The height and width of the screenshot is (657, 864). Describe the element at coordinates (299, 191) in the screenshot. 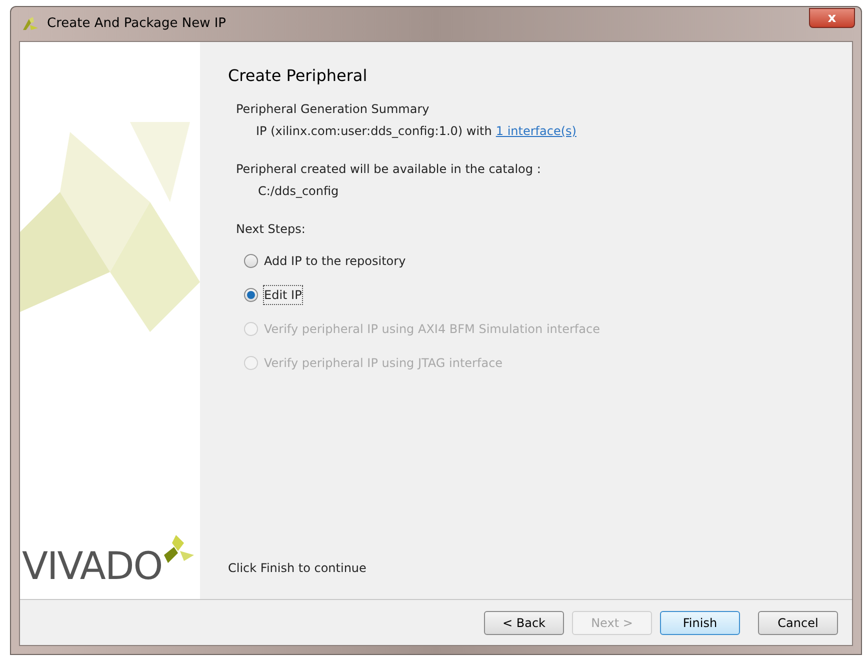

I see `catalog-path: C:/dds_config` at that location.